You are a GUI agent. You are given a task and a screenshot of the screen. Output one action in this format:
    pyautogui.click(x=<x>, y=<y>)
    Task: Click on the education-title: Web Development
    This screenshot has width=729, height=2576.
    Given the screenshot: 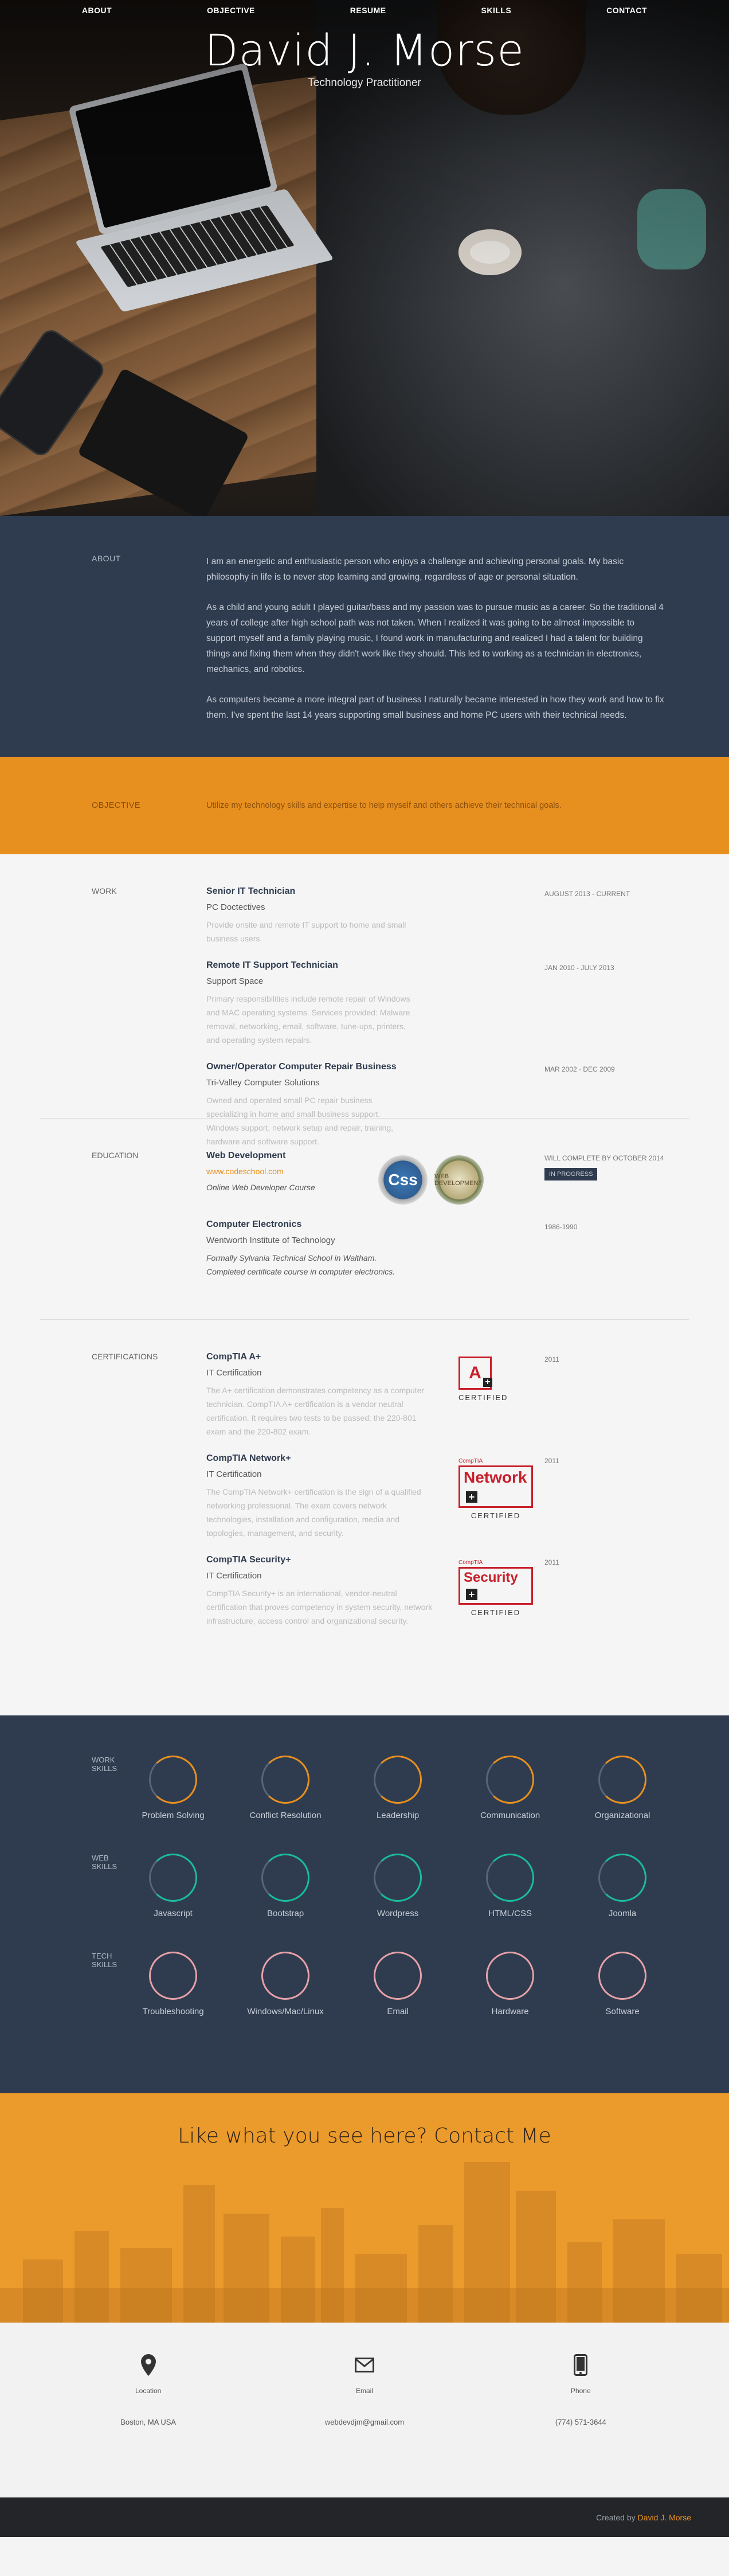 What is the action you would take?
    pyautogui.click(x=246, y=1155)
    